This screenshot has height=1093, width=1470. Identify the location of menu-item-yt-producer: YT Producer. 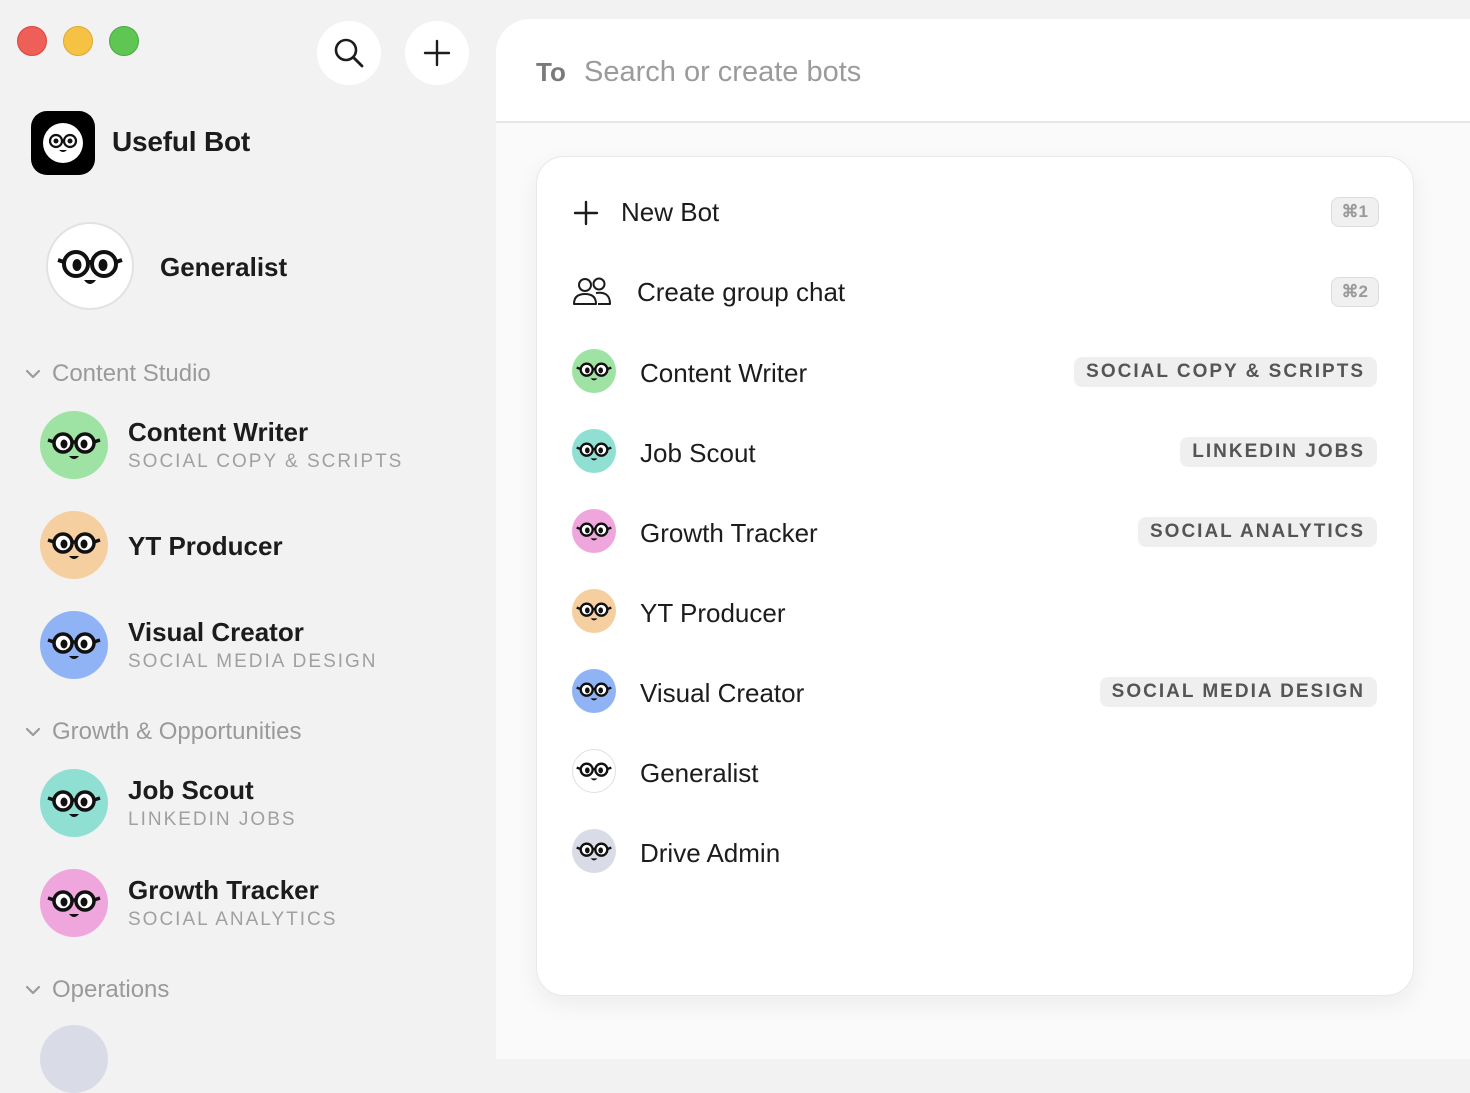
(975, 612).